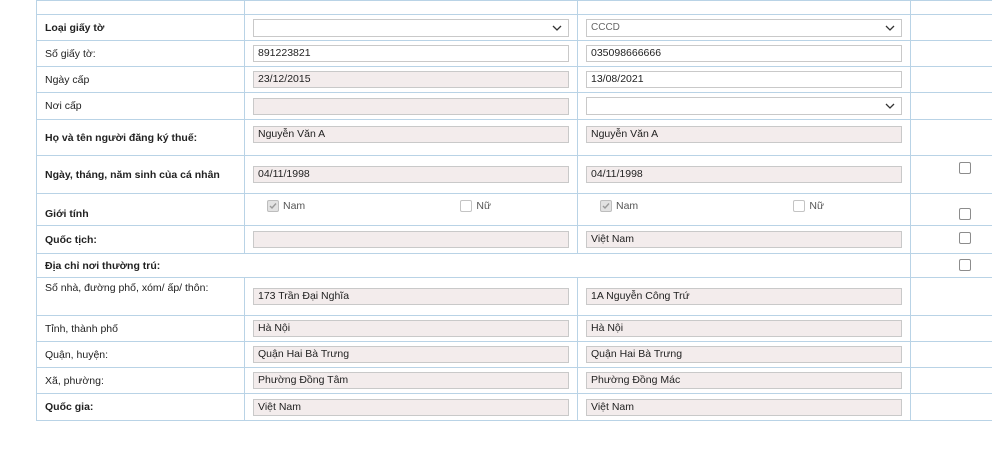 Image resolution: width=992 pixels, height=452 pixels. Describe the element at coordinates (964, 168) in the screenshot. I see `confirm-birth-date-checkbox` at that location.